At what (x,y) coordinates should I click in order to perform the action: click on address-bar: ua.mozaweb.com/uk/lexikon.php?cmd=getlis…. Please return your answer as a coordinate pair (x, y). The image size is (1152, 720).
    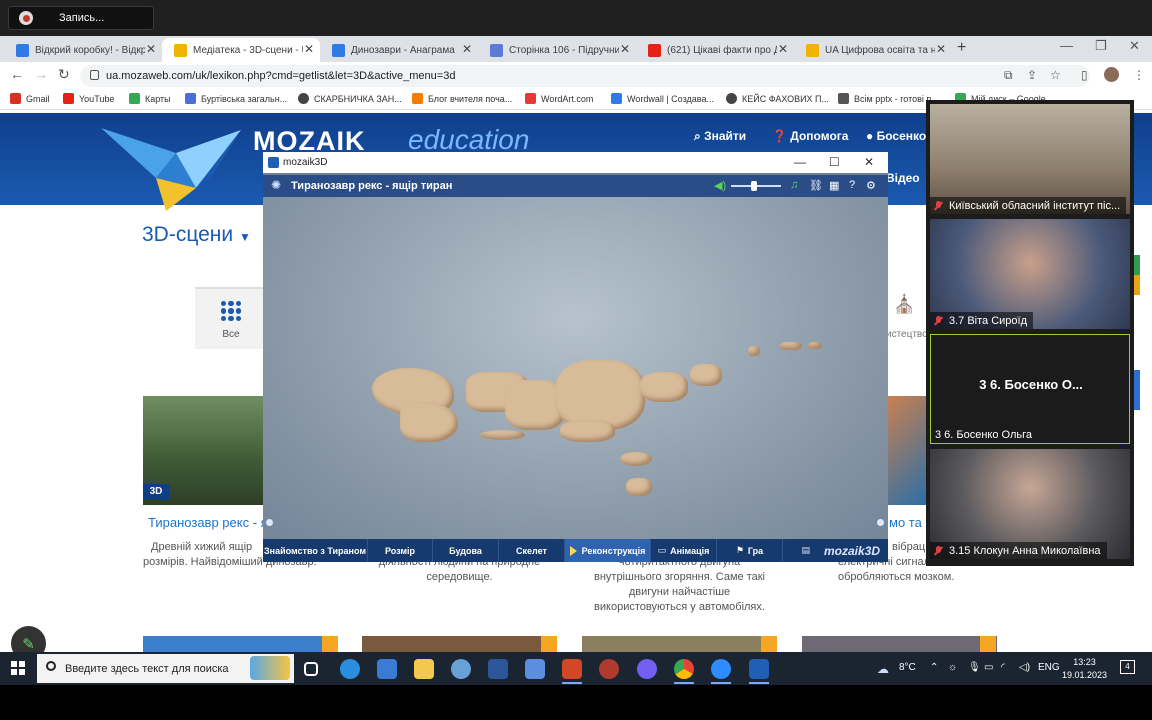
    Looking at the image, I should click on (585, 76).